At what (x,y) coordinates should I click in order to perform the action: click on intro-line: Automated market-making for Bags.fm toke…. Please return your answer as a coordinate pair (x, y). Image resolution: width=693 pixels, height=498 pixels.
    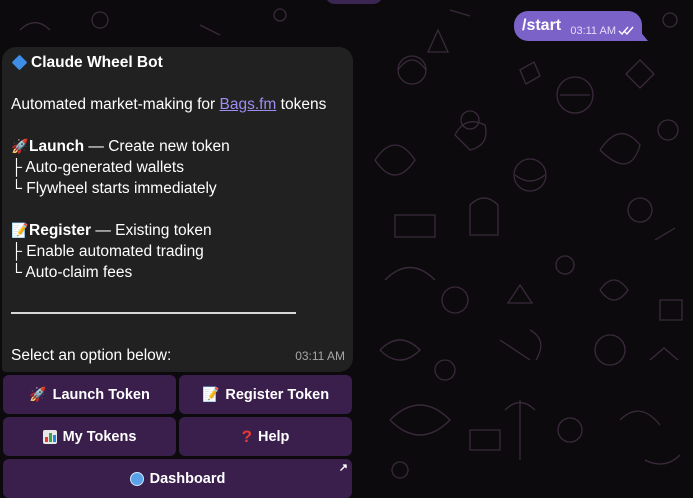
    Looking at the image, I should click on (169, 104).